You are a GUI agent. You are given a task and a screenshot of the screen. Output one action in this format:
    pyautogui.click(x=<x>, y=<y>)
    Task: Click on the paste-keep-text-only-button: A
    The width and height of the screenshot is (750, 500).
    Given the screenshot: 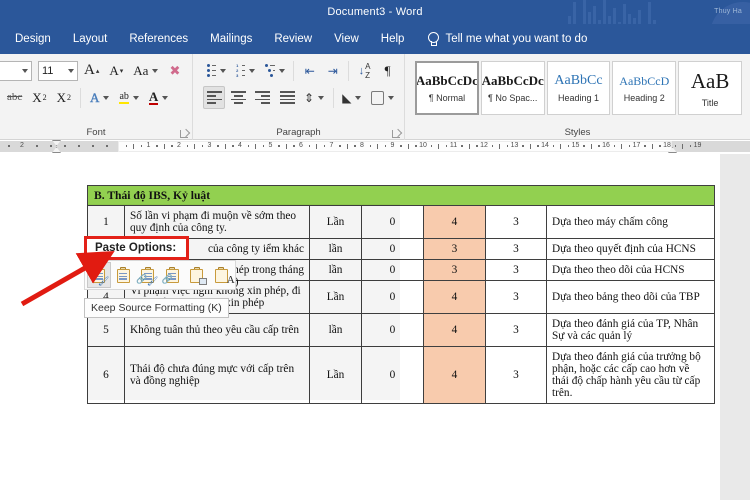 What is the action you would take?
    pyautogui.click(x=222, y=275)
    